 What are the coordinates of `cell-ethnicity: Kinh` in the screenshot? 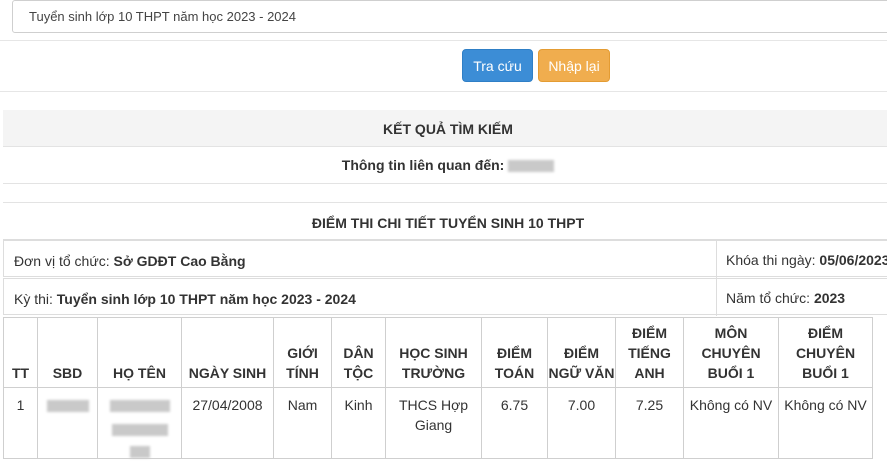 It's located at (358, 423).